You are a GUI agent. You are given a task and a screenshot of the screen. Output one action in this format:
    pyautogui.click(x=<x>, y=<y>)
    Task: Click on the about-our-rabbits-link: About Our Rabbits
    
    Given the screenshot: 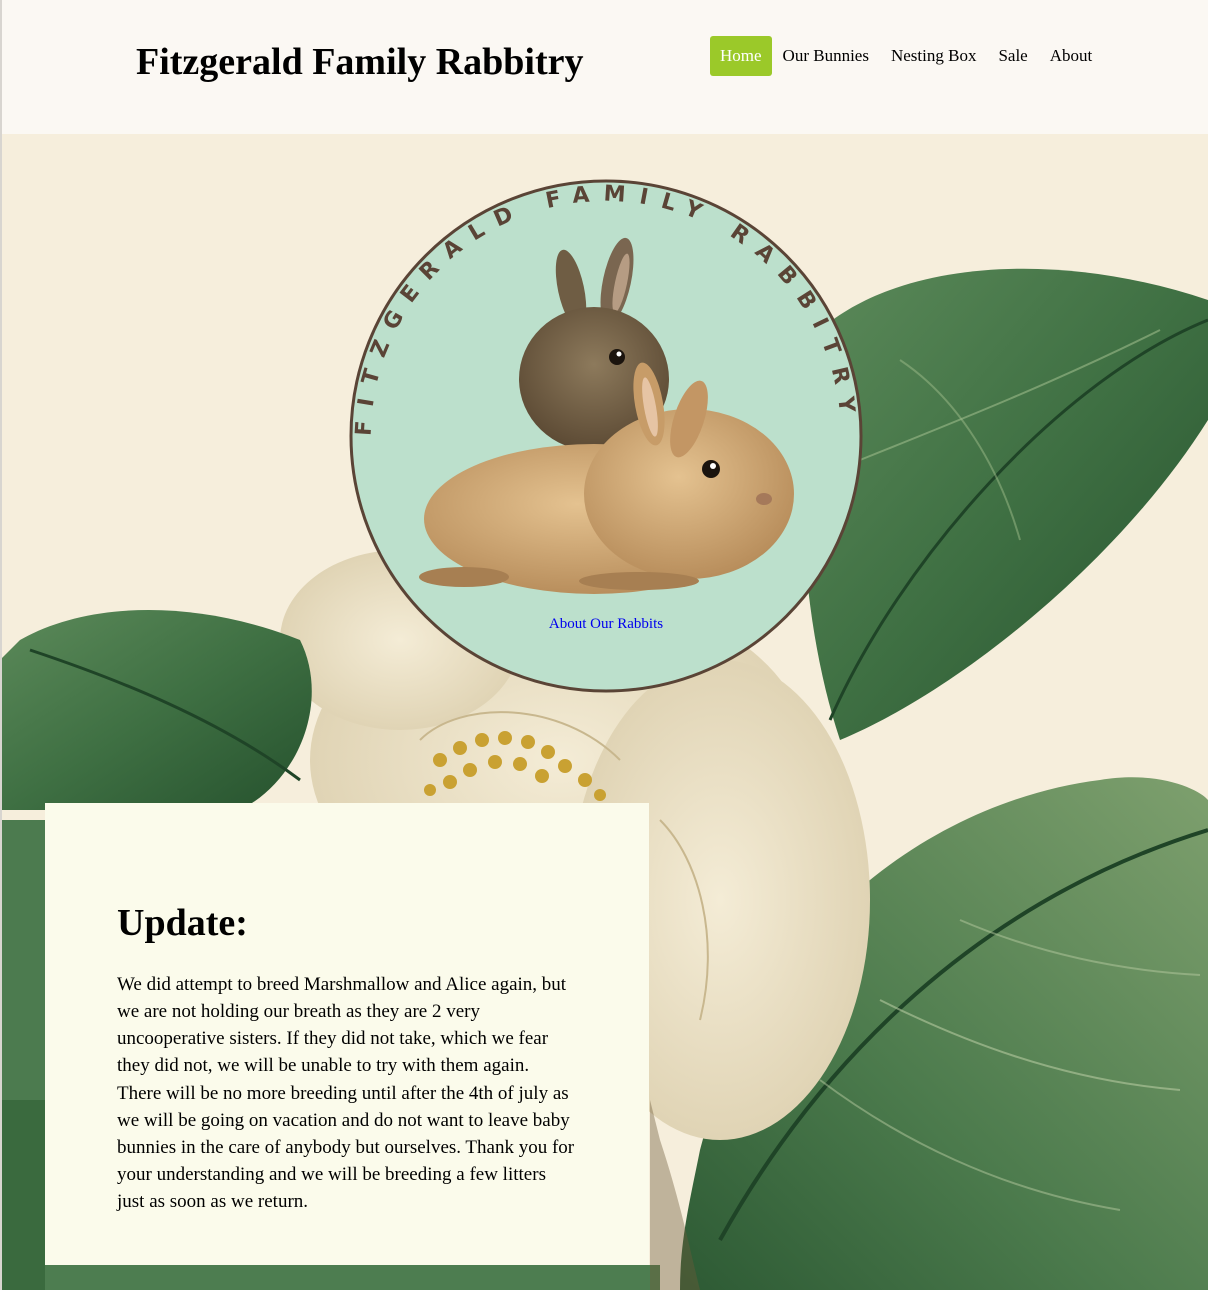 What is the action you would take?
    pyautogui.click(x=606, y=624)
    